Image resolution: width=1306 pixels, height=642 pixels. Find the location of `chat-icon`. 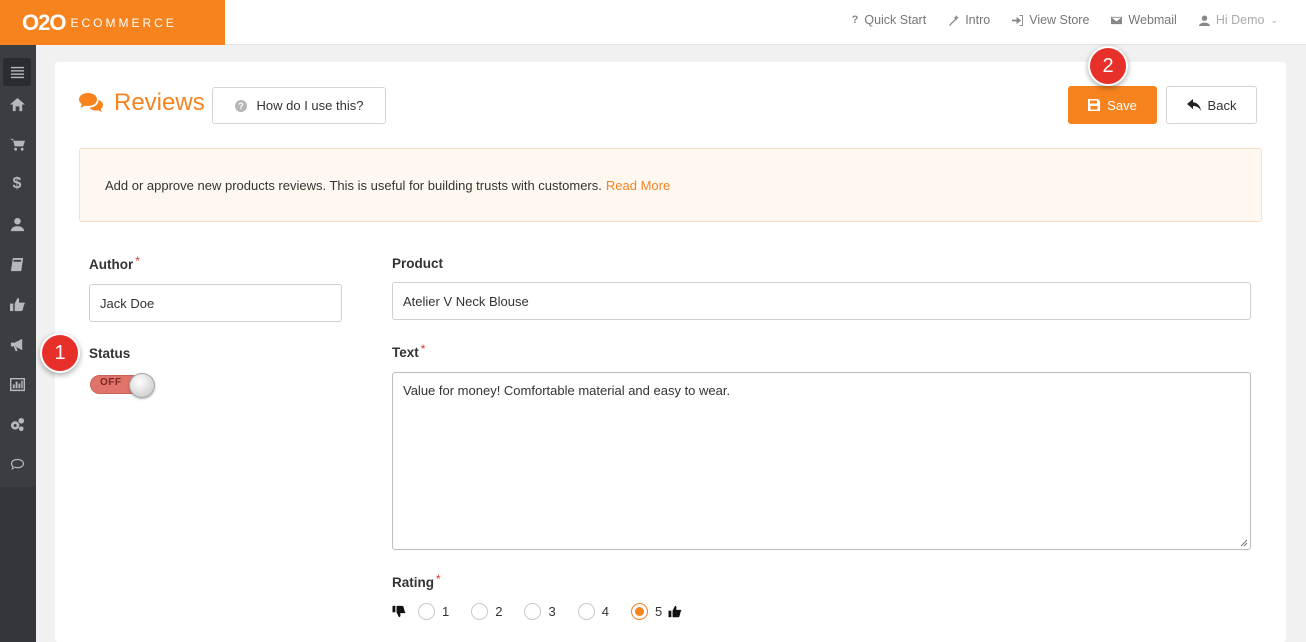

chat-icon is located at coordinates (17, 464).